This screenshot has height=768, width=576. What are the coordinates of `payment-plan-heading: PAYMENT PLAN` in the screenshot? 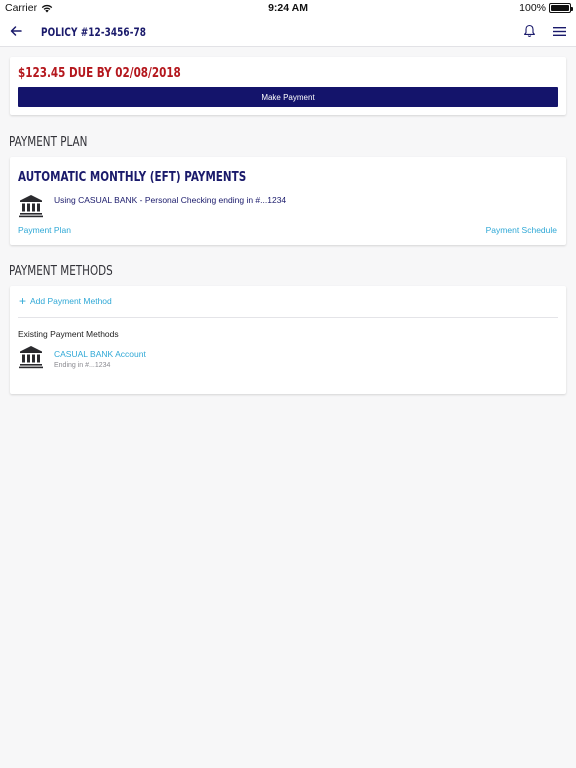 It's located at (58, 142).